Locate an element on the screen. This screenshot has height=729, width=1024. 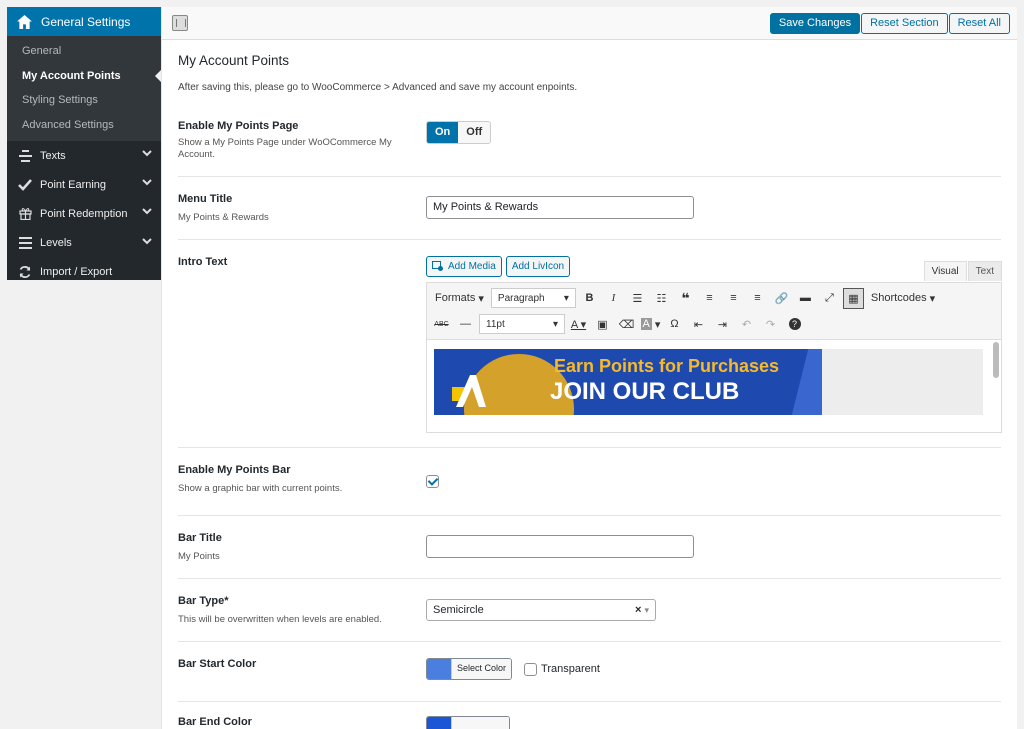
sidebar-item-point-earning: Point Earning is located at coordinates (84, 184).